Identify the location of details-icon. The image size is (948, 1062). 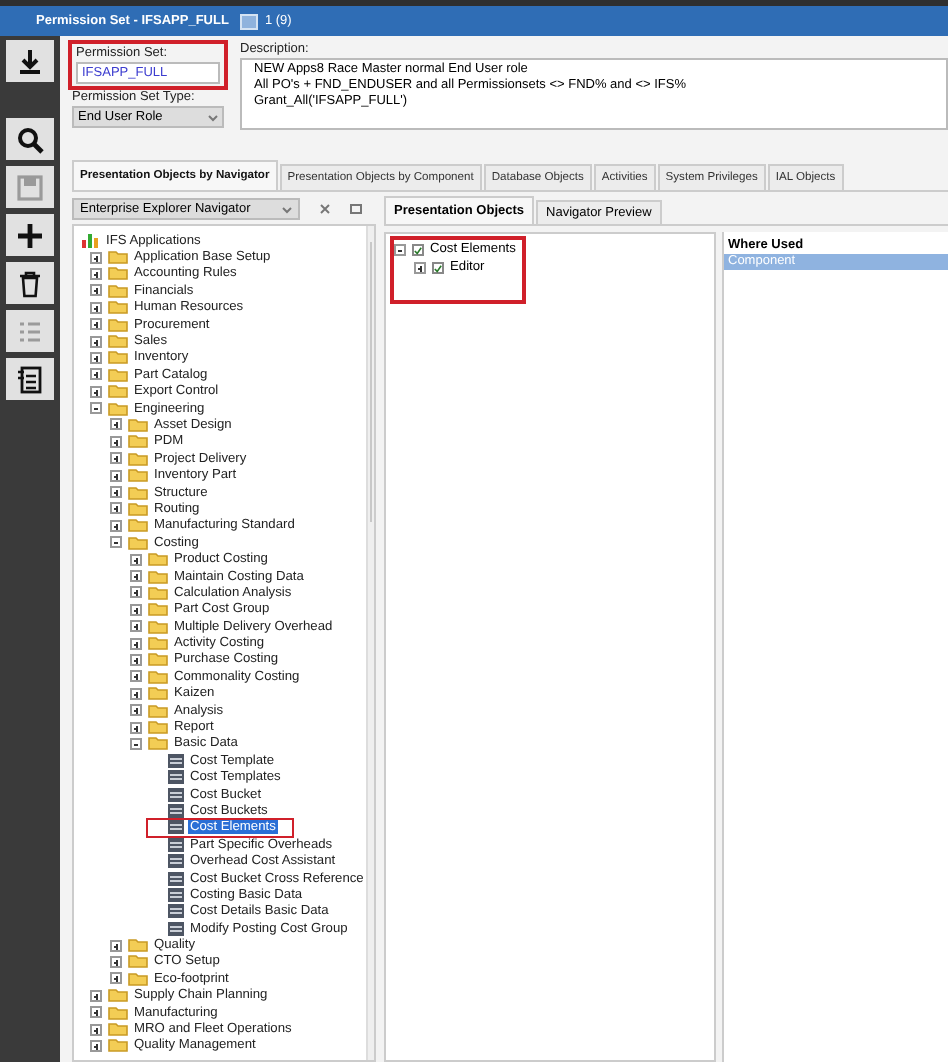
(30, 379).